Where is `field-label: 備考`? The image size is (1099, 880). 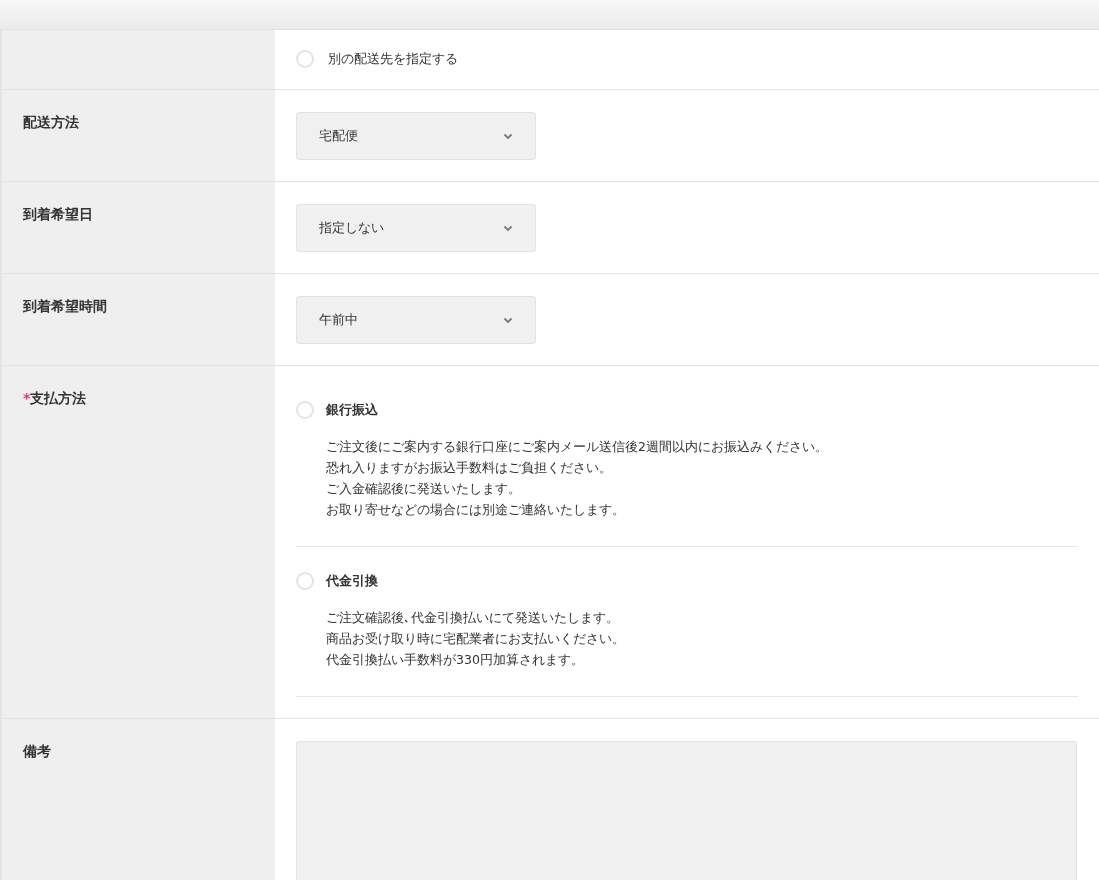
field-label: 備考 is located at coordinates (37, 752).